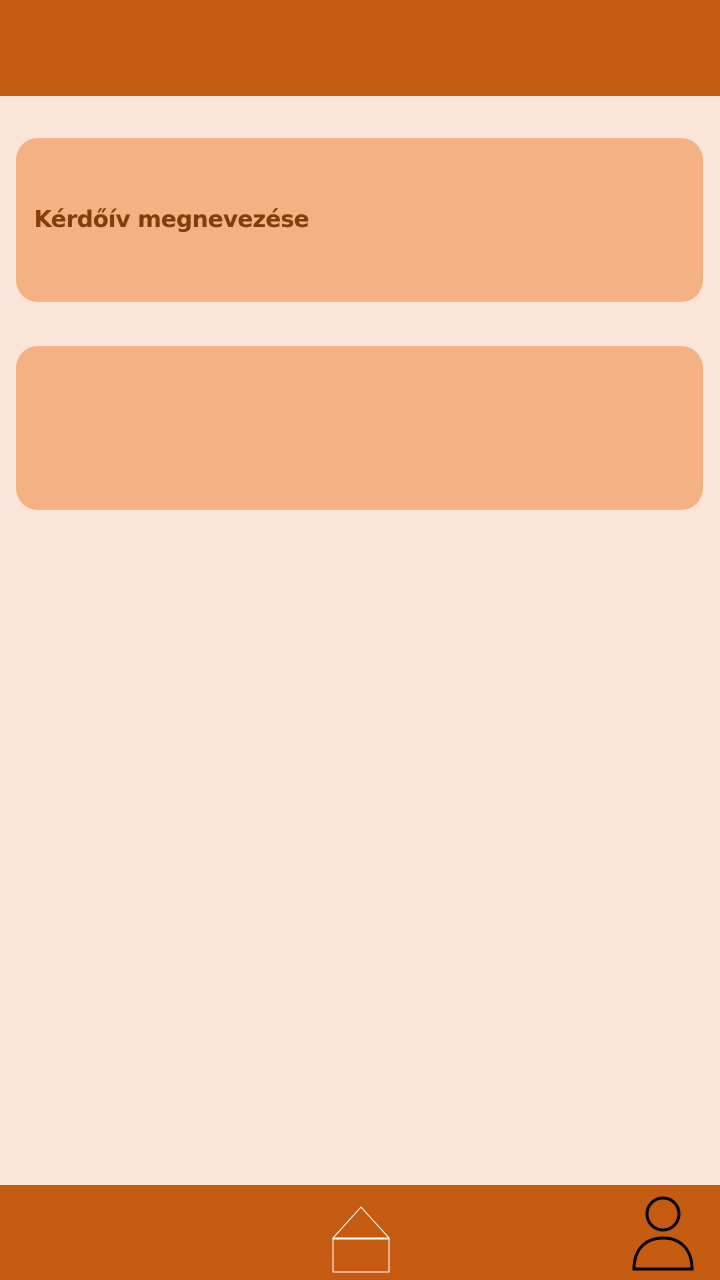 The width and height of the screenshot is (720, 1280). What do you see at coordinates (359, 220) in the screenshot?
I see `questionnaire-card: Kérdőív megnevezése` at bounding box center [359, 220].